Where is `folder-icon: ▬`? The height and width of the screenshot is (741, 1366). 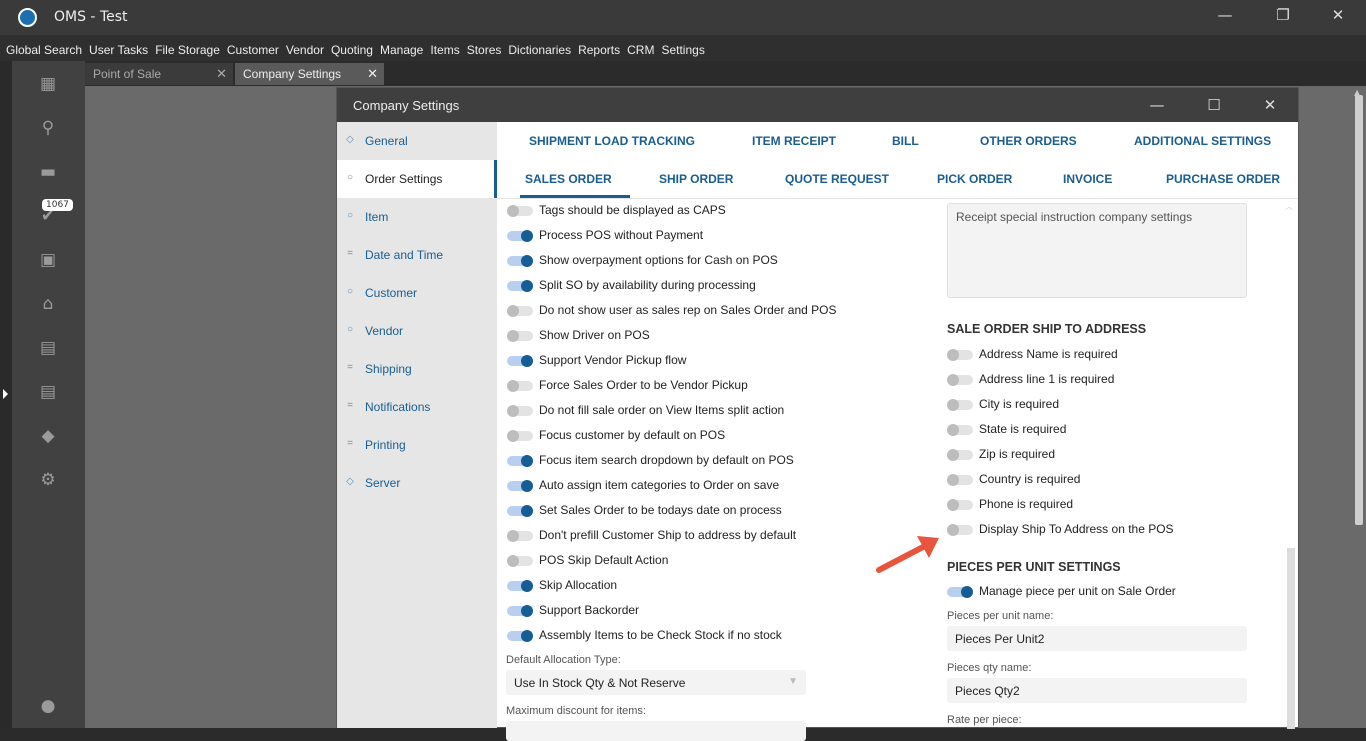 folder-icon: ▬ is located at coordinates (48, 172).